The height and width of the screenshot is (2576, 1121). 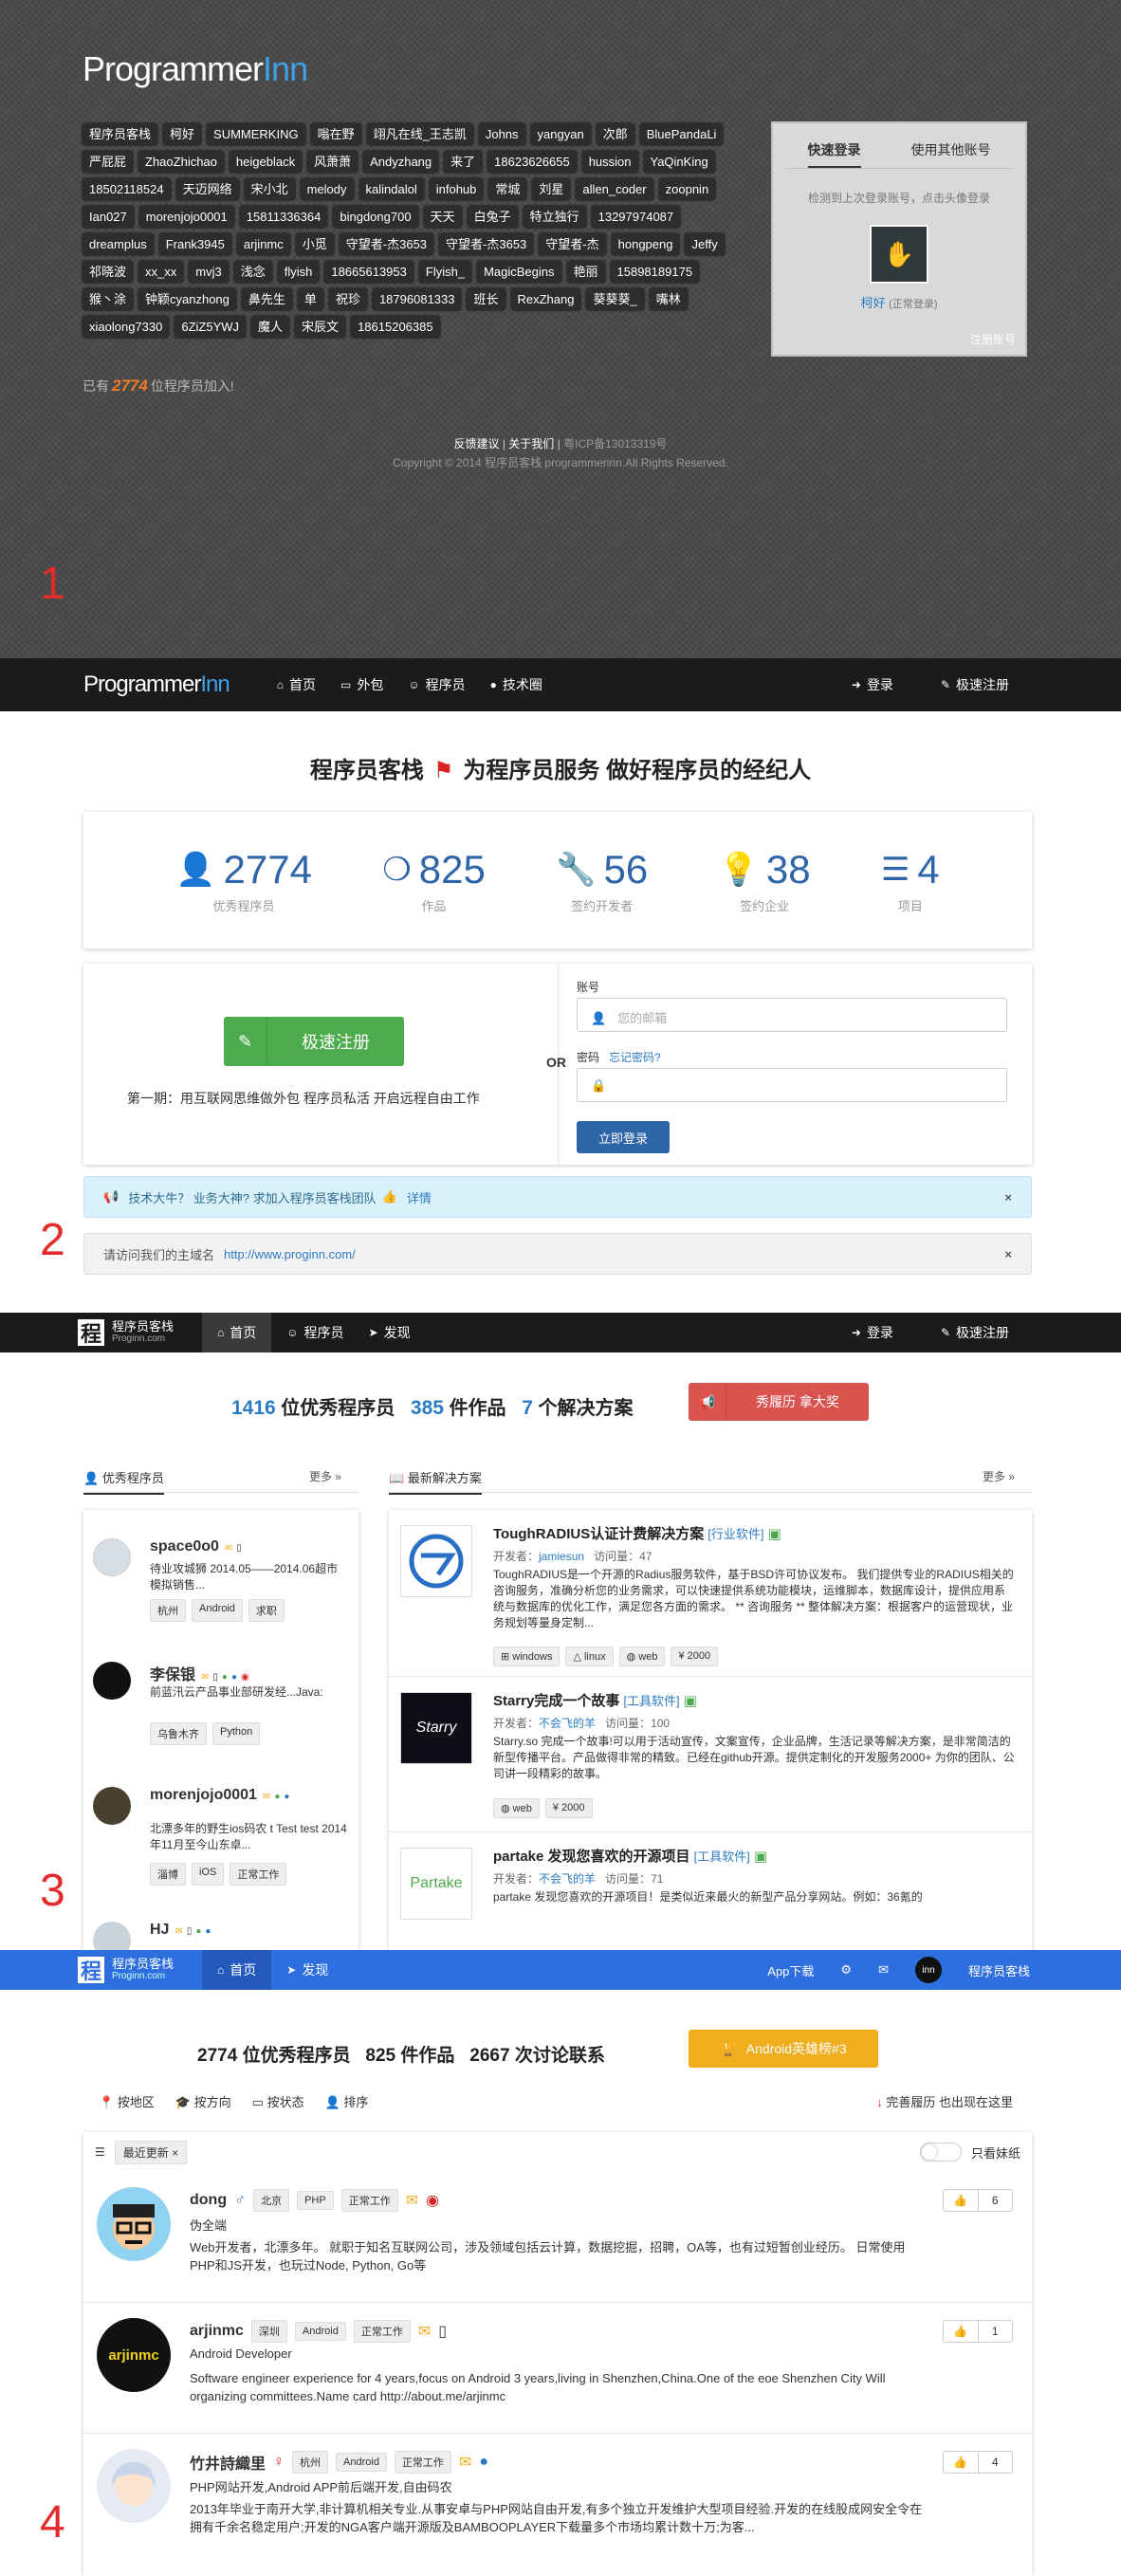 I want to click on filter-direction: 🎓 按方向, so click(x=203, y=2101).